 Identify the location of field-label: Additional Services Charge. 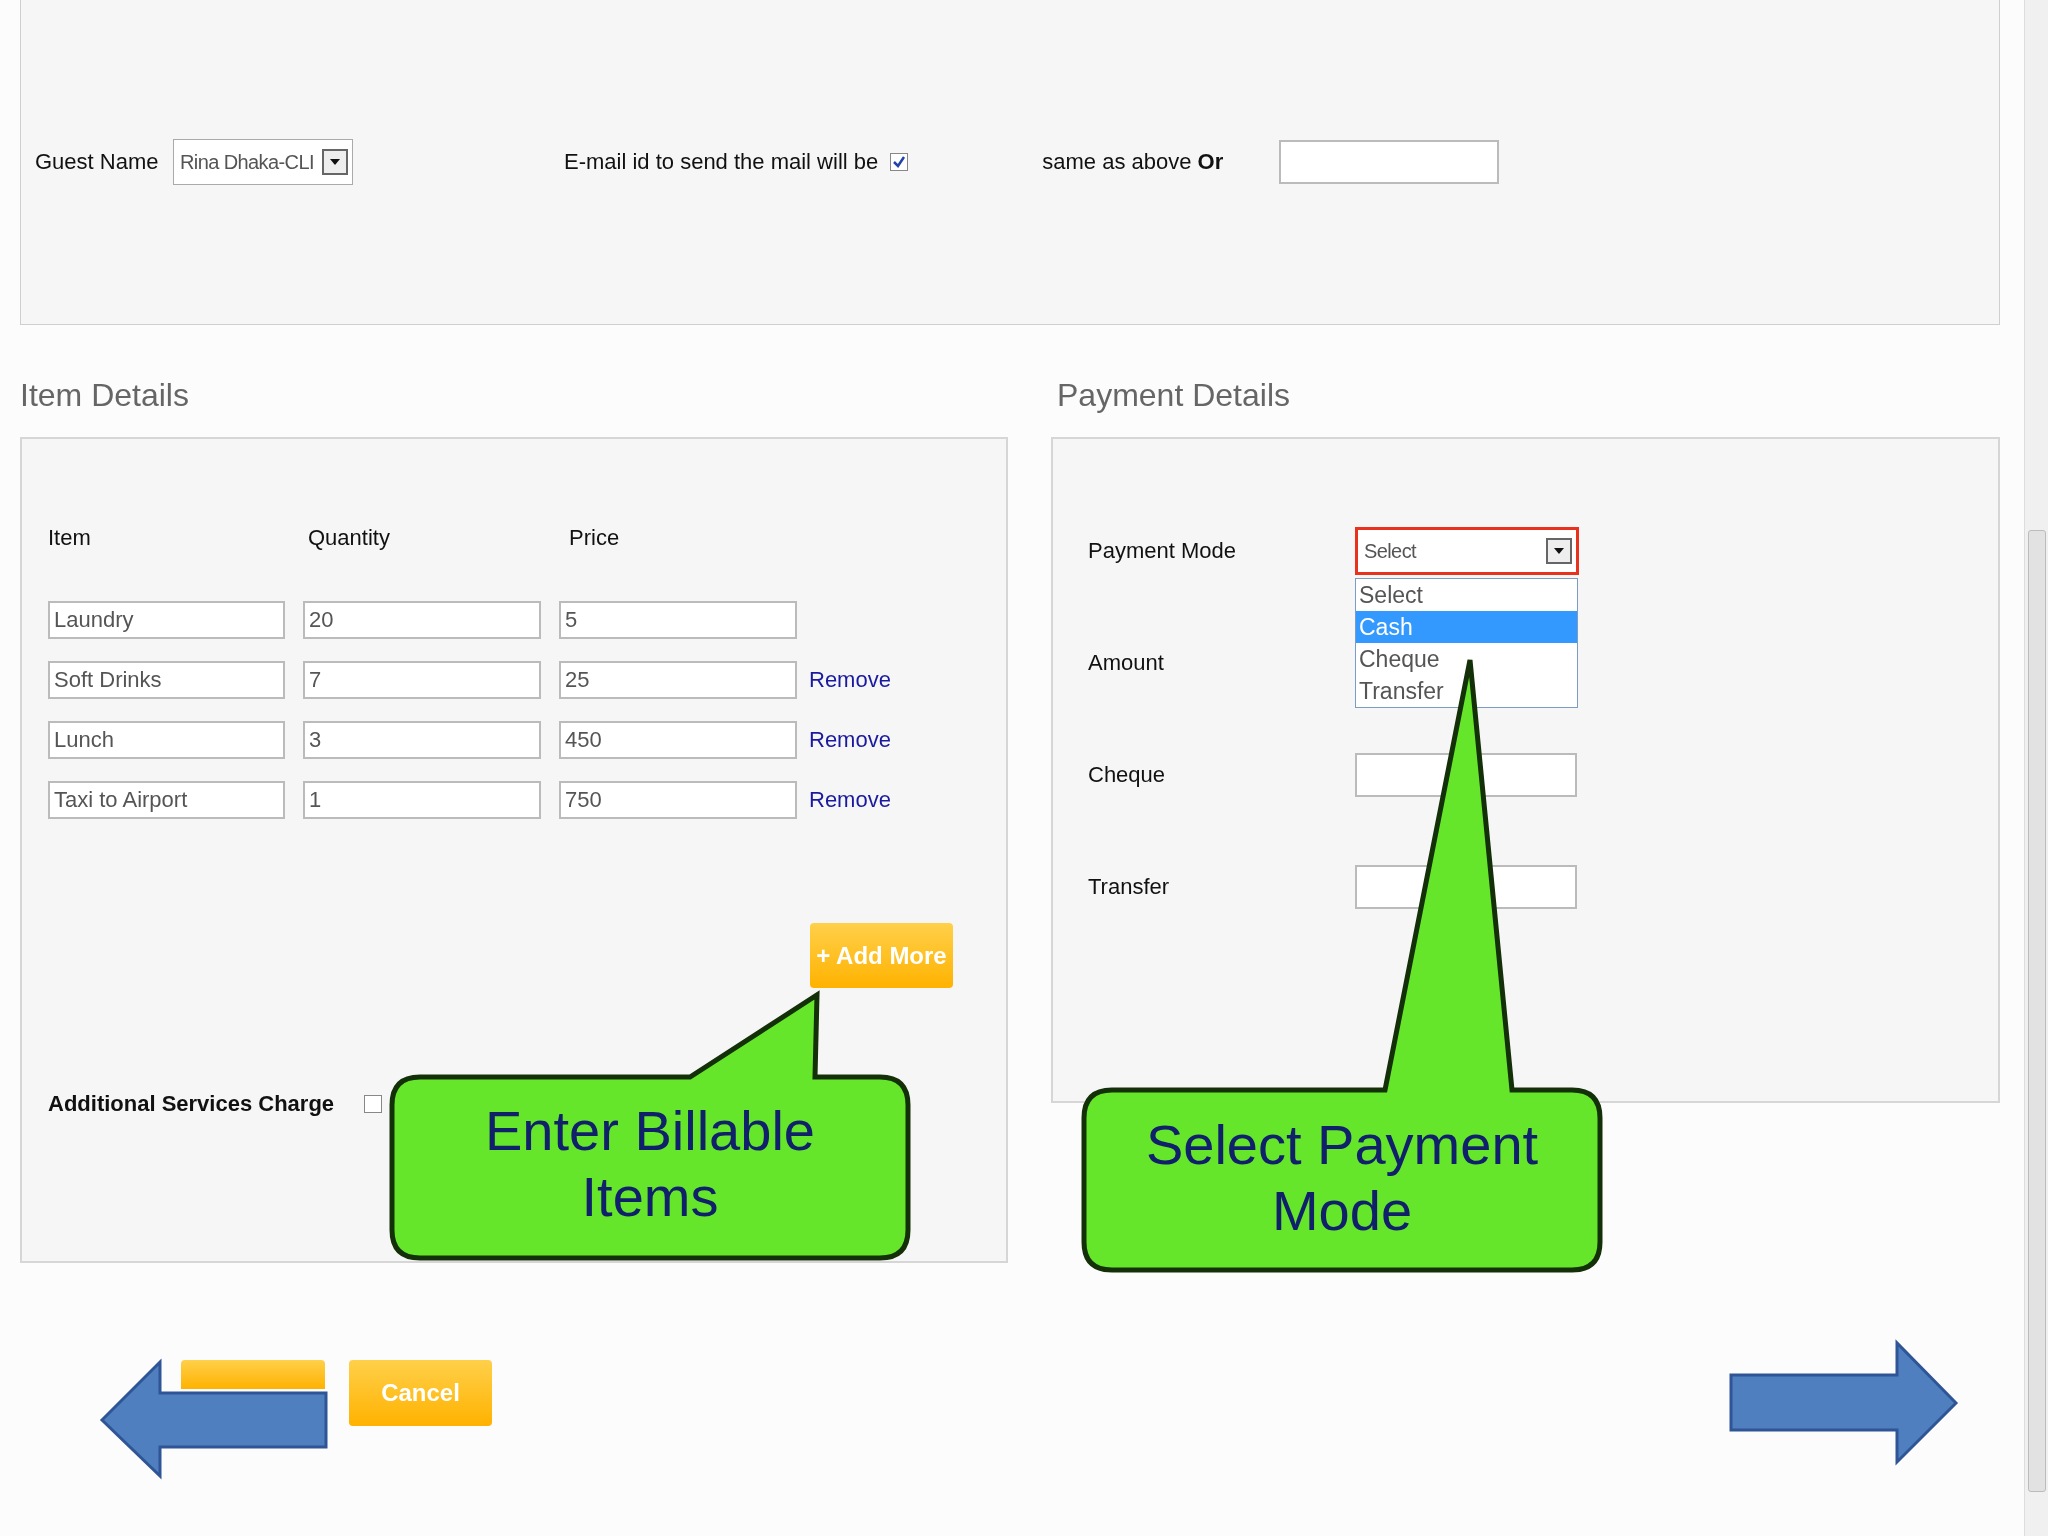
(191, 1104).